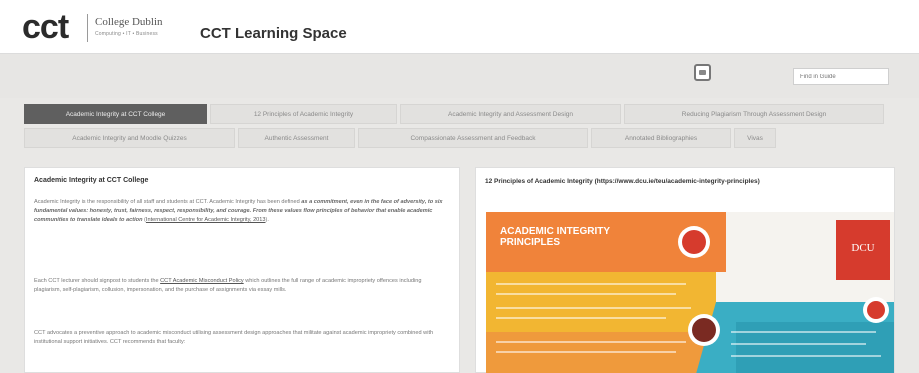 Image resolution: width=919 pixels, height=373 pixels. Describe the element at coordinates (91, 180) in the screenshot. I see `panel-title: Academic Integrity at CCT College` at that location.